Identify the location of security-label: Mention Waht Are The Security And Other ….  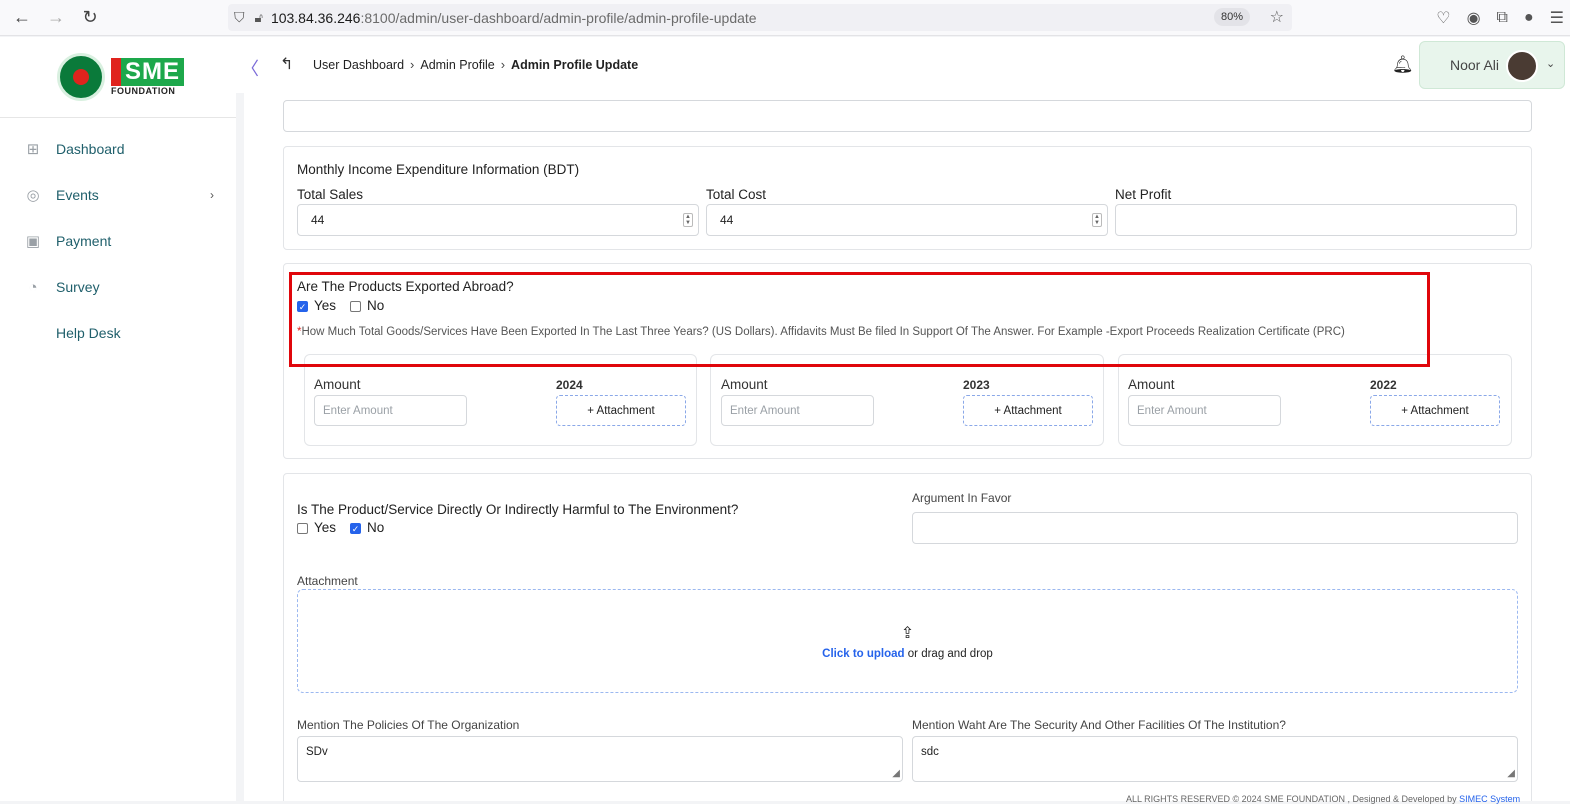
(1099, 725).